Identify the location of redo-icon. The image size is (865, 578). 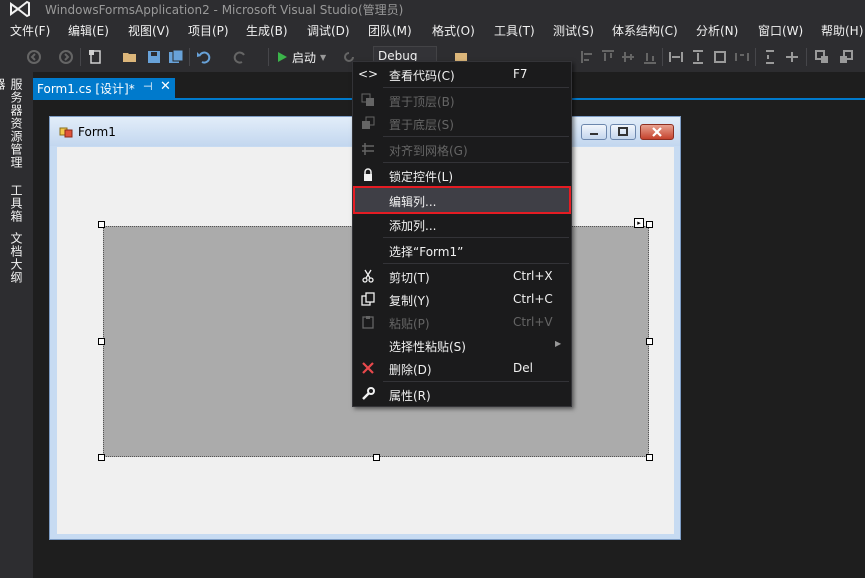
(240, 57).